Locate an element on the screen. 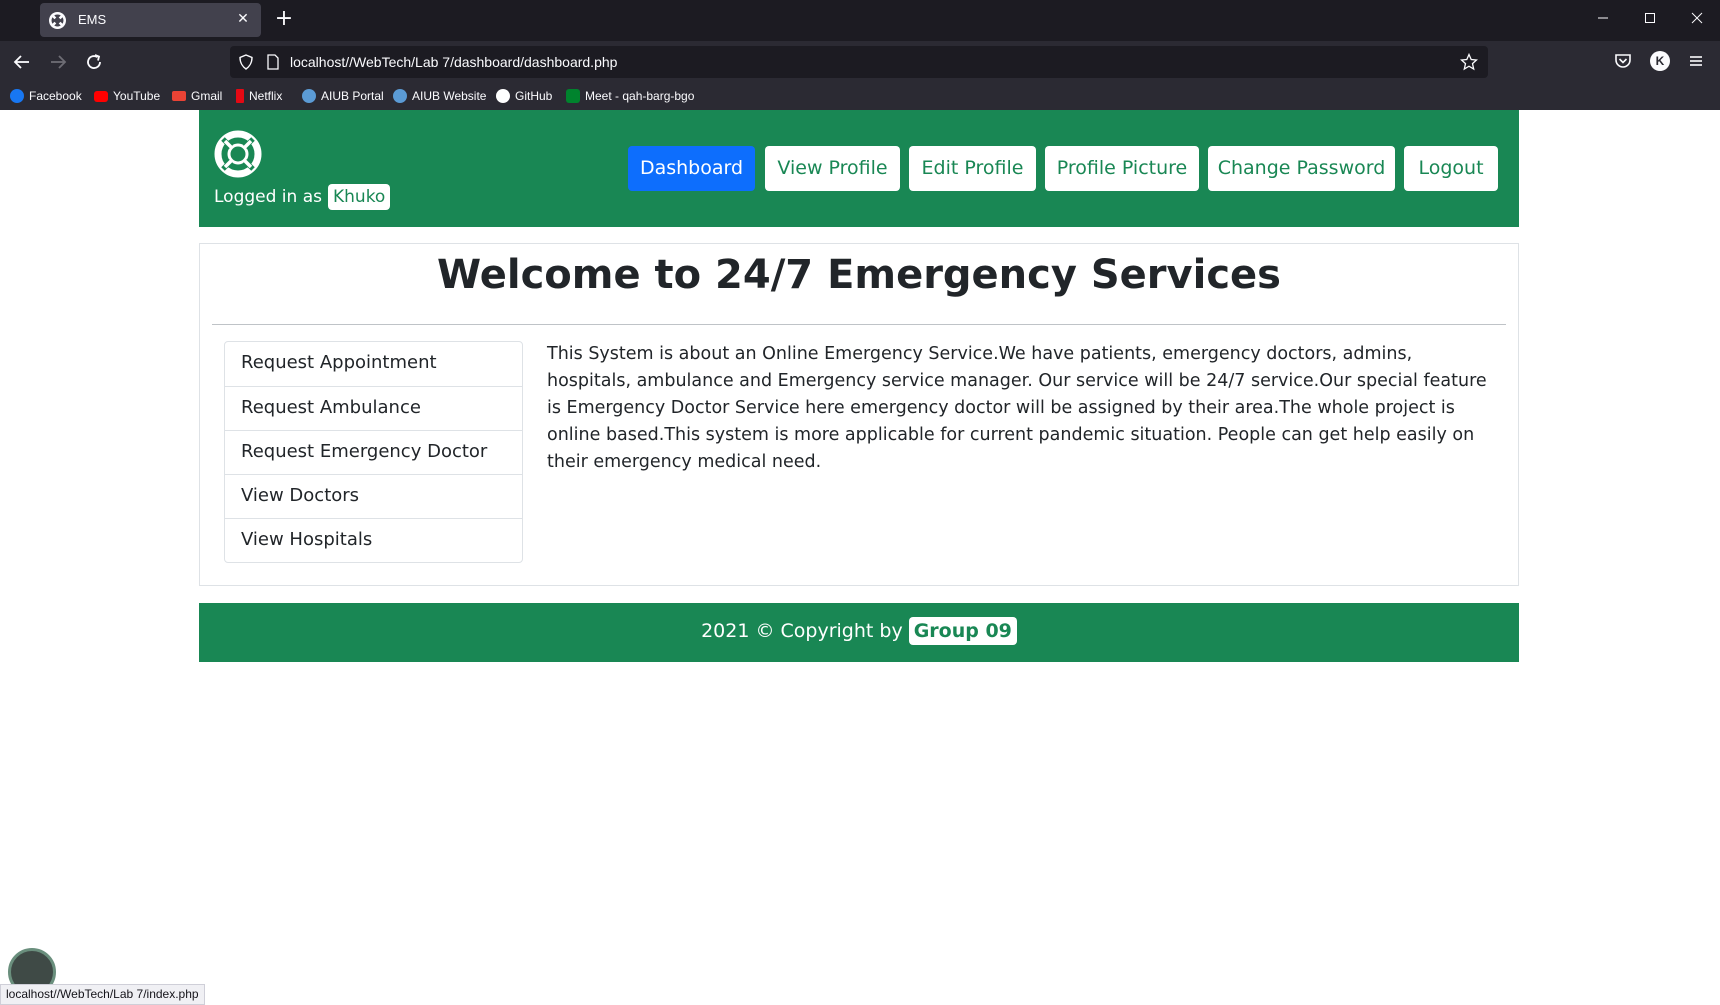 This screenshot has height=1005, width=1720. page-title: Welcome to 24/7 Emergency Services is located at coordinates (859, 275).